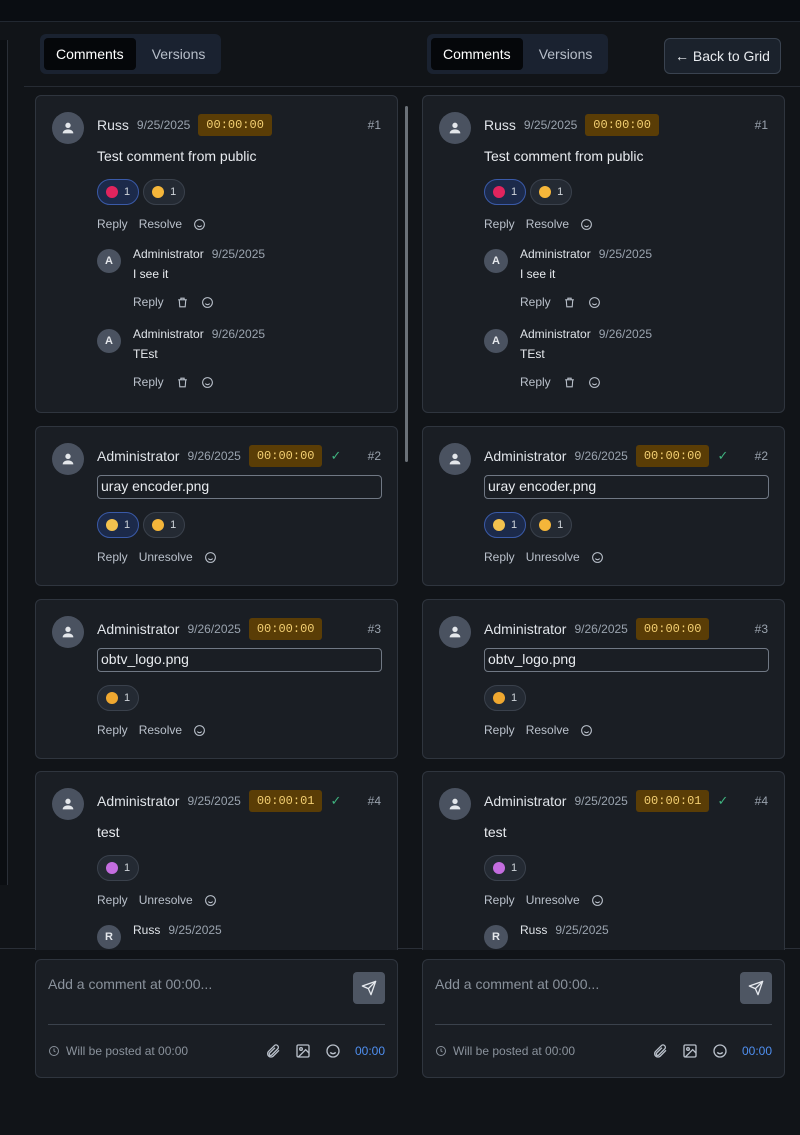 This screenshot has width=800, height=1135. I want to click on reaction-count: 1, so click(127, 698).